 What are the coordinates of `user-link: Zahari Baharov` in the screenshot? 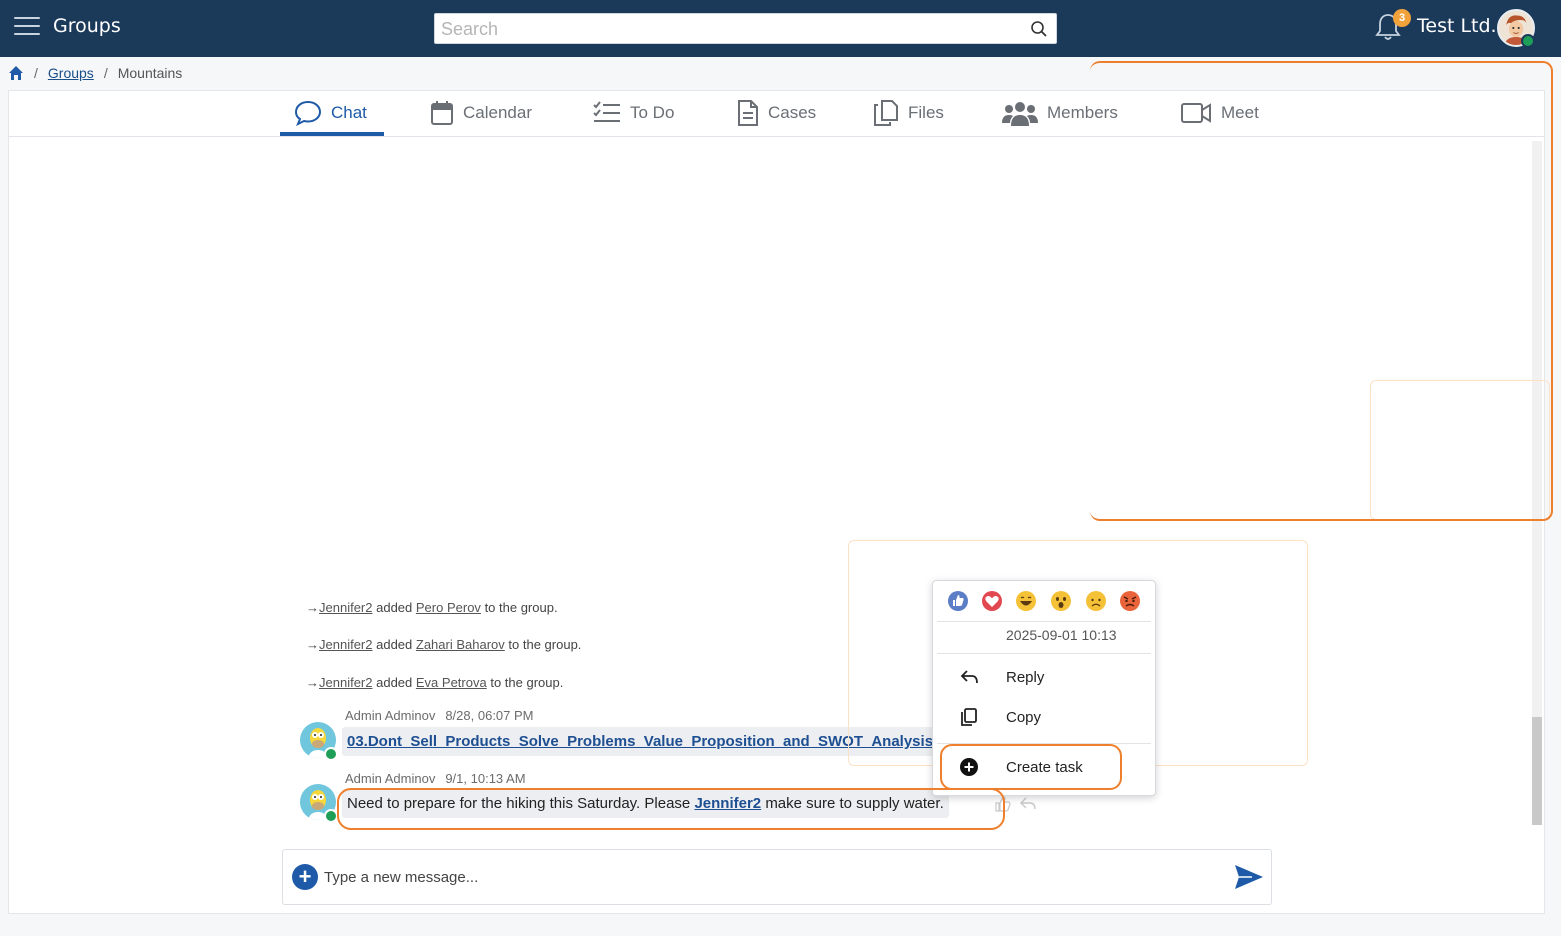 It's located at (460, 644).